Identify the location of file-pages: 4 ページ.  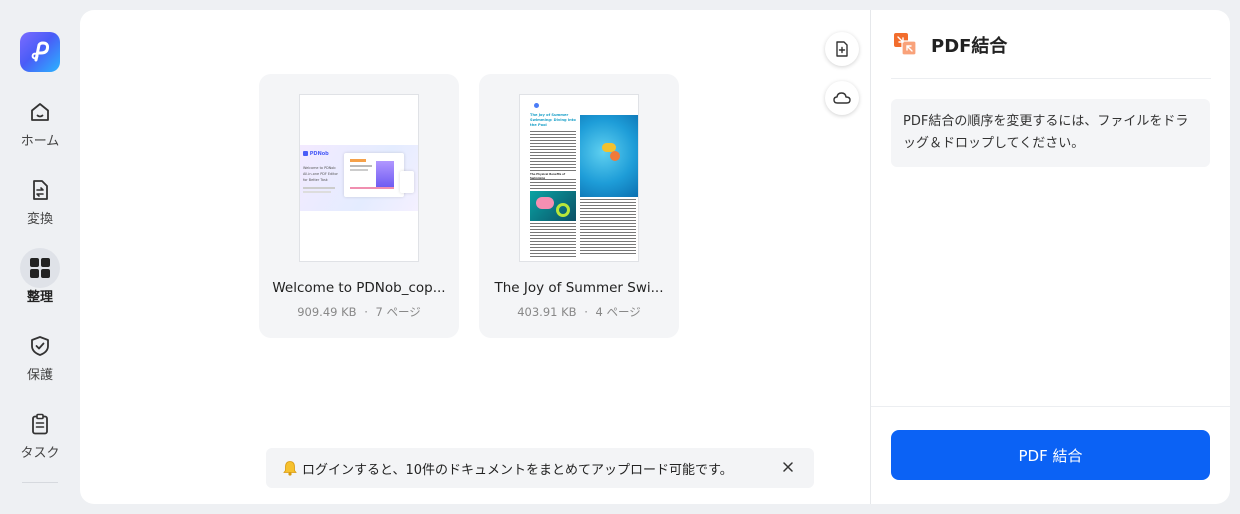
(618, 312).